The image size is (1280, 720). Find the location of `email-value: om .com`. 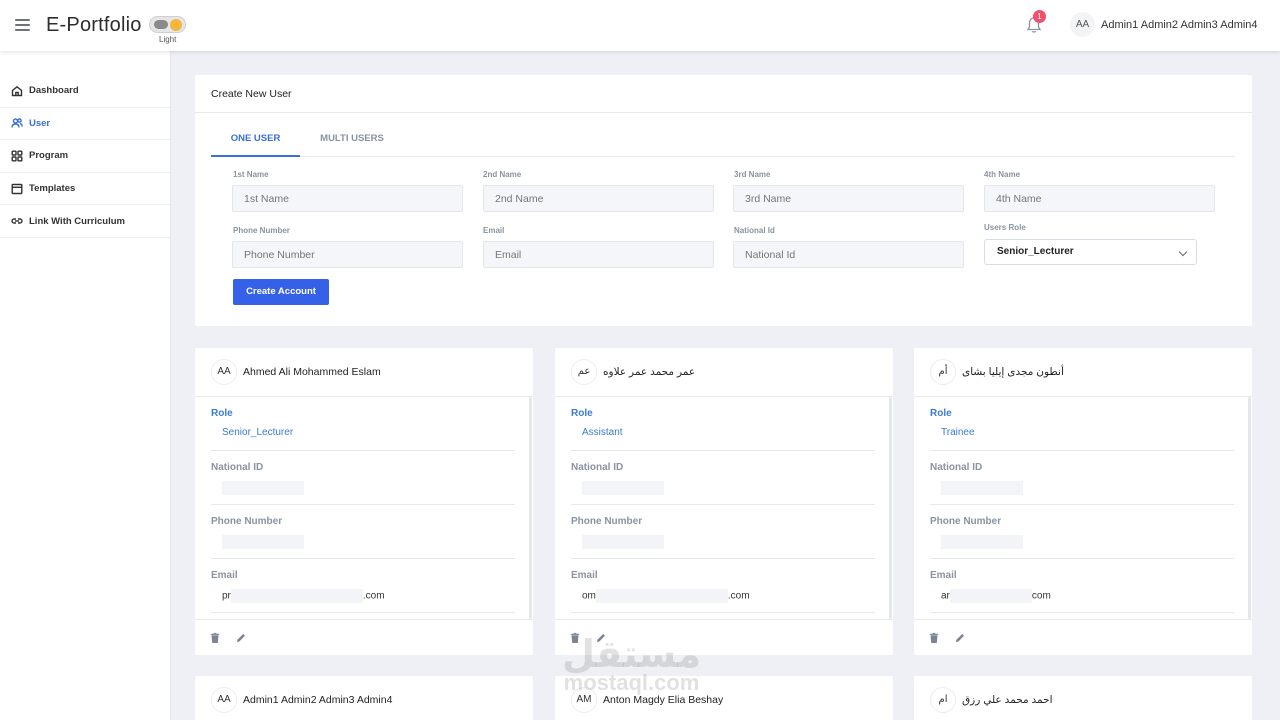

email-value: om .com is located at coordinates (666, 596).